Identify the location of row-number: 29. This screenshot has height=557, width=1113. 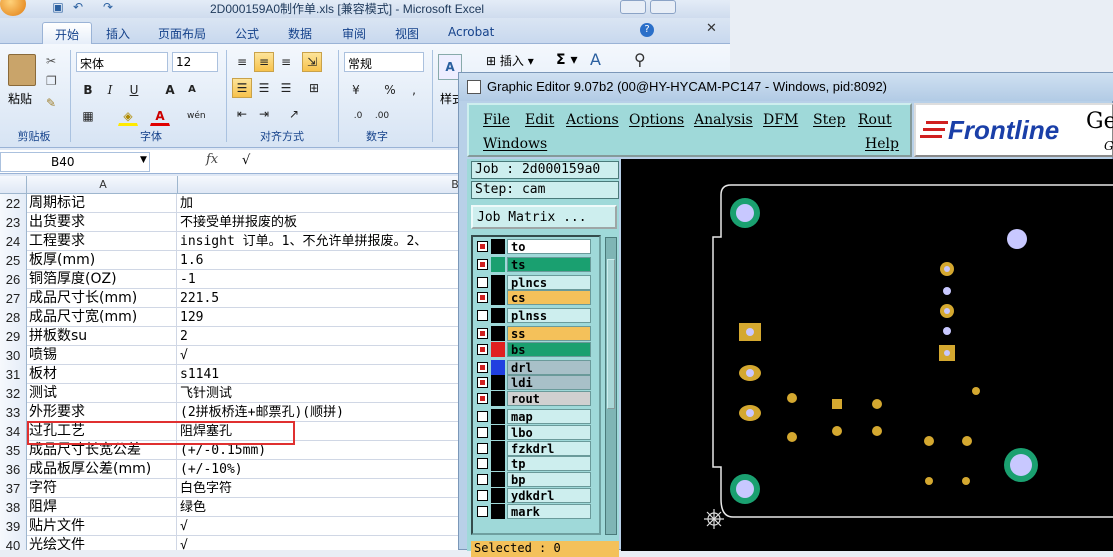
(13, 336).